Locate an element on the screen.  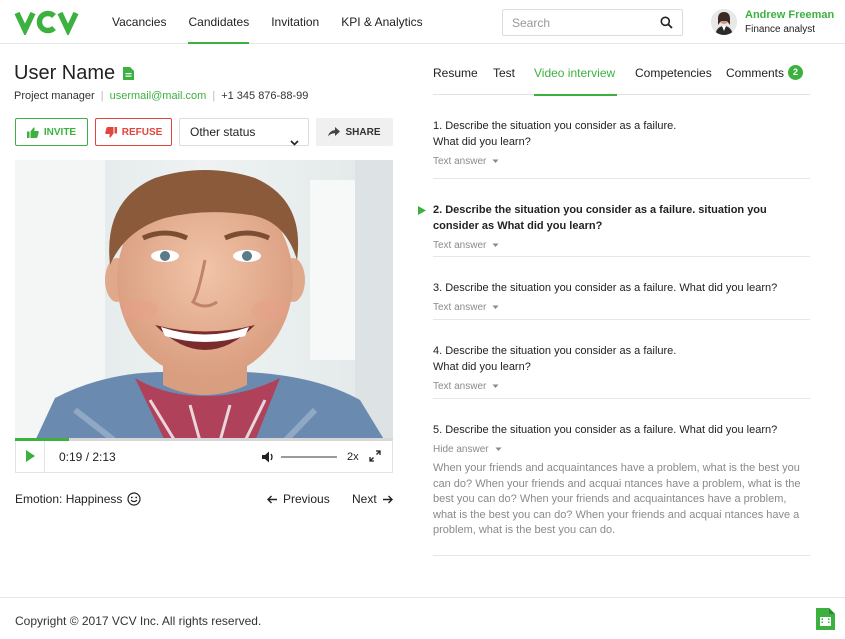
playback-speed: 2x is located at coordinates (353, 457).